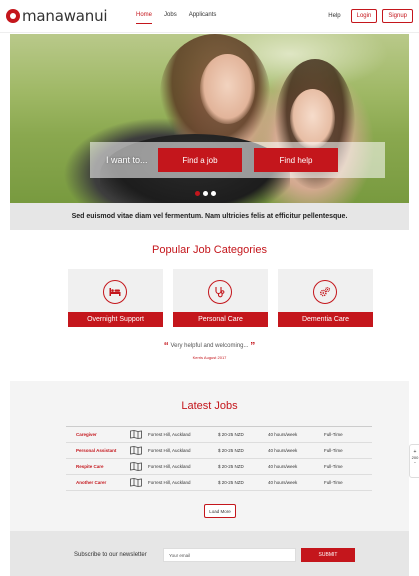 The height and width of the screenshot is (576, 419). Describe the element at coordinates (220, 511) in the screenshot. I see `load-more-button: Load More` at that location.